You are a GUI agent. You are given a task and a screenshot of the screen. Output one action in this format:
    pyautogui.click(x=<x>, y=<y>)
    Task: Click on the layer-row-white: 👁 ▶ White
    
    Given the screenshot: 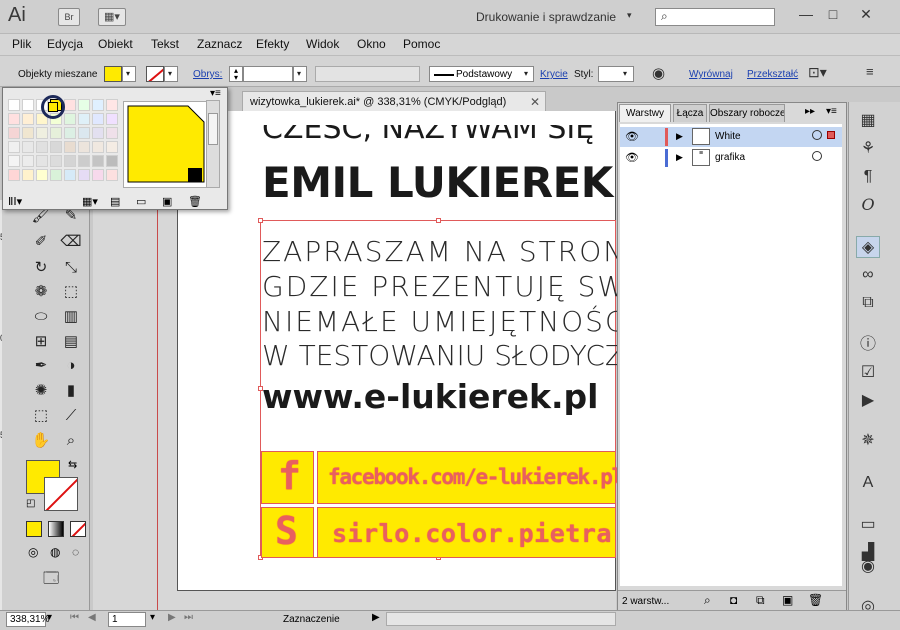 What is the action you would take?
    pyautogui.click(x=731, y=137)
    